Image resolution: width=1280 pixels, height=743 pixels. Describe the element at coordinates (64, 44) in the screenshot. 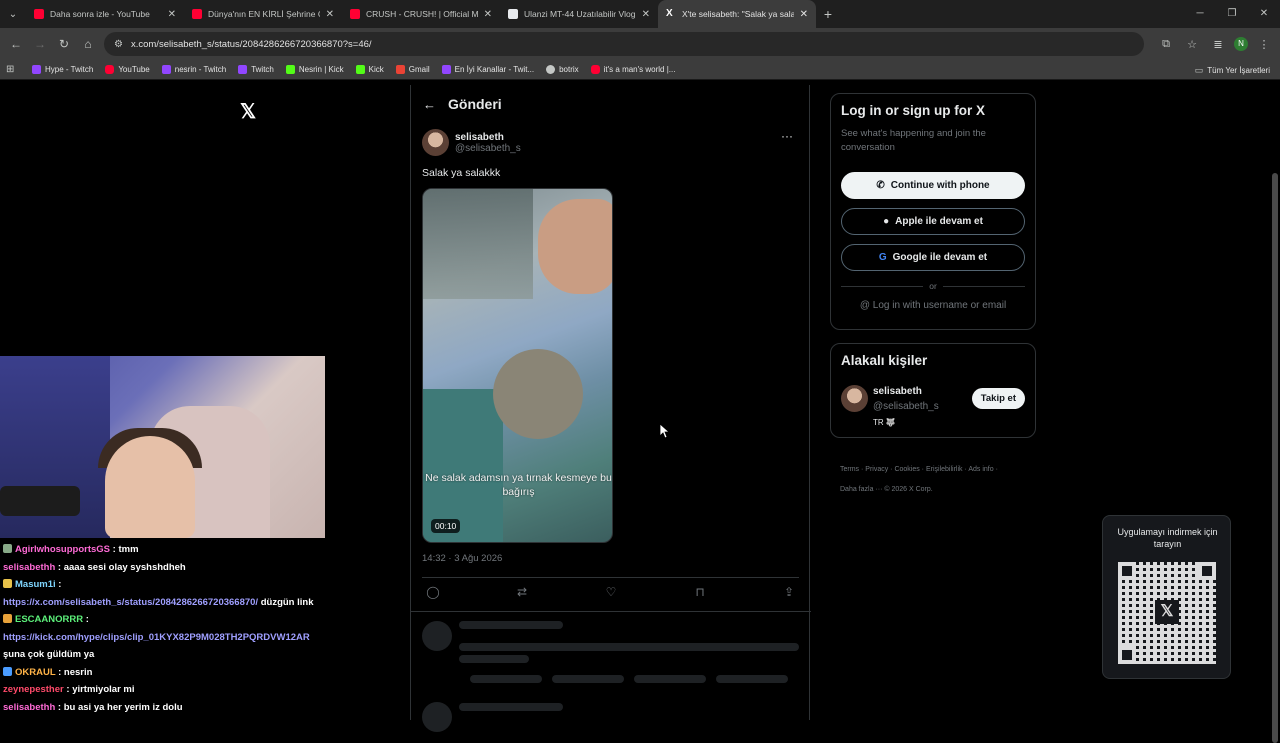

I see `reload-button: ↻` at that location.